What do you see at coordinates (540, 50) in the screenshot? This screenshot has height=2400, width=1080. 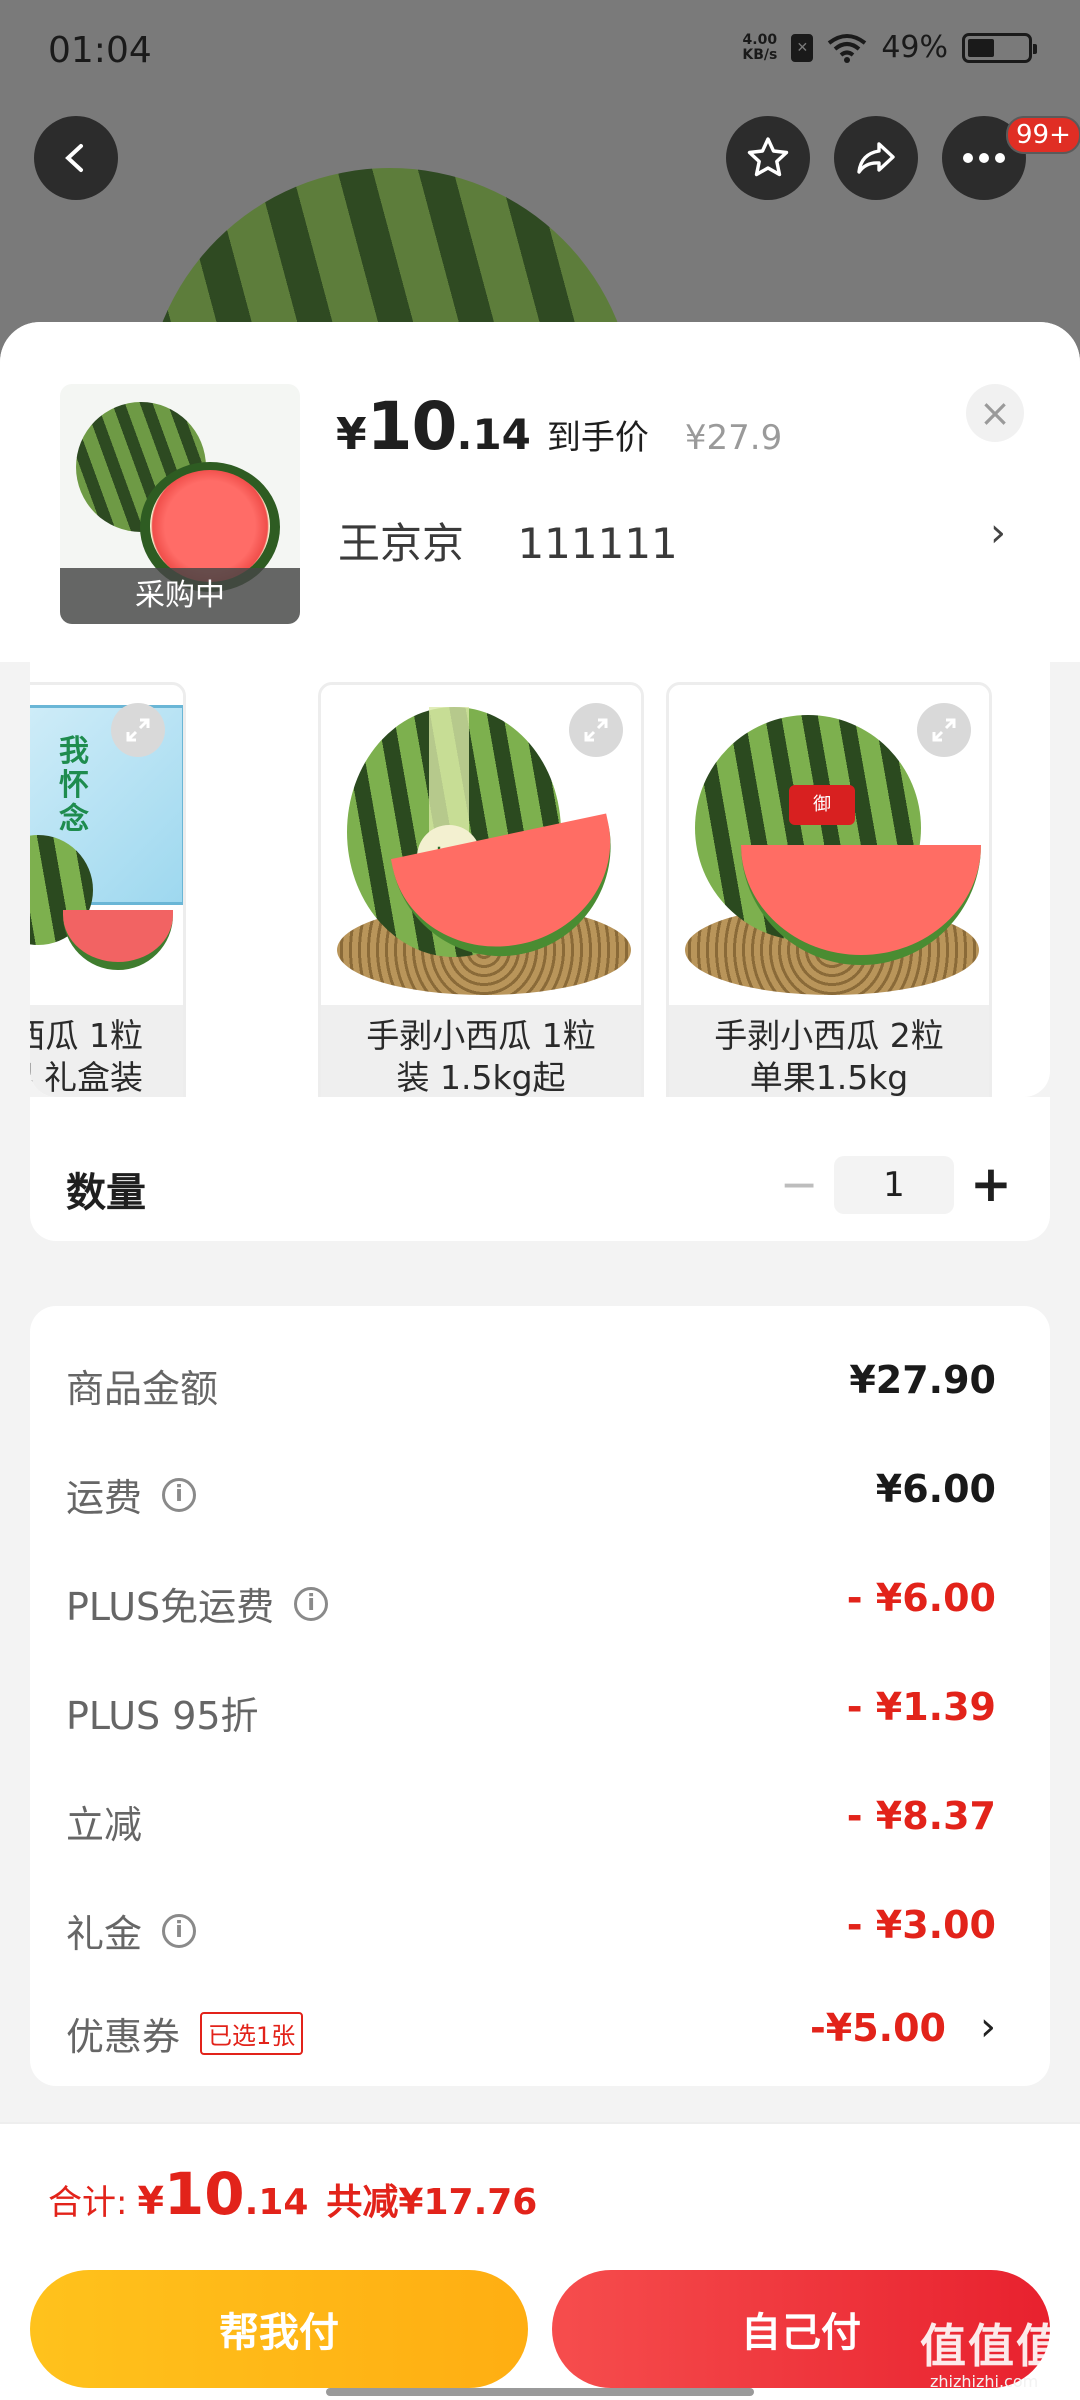 I see `status-bar: 01:04 4.00 KB/s ✕ 49%` at bounding box center [540, 50].